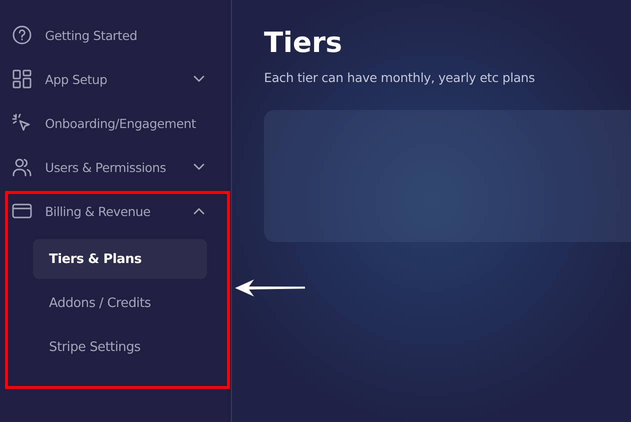  I want to click on sub-nav-item: Stripe Settings, so click(120, 347).